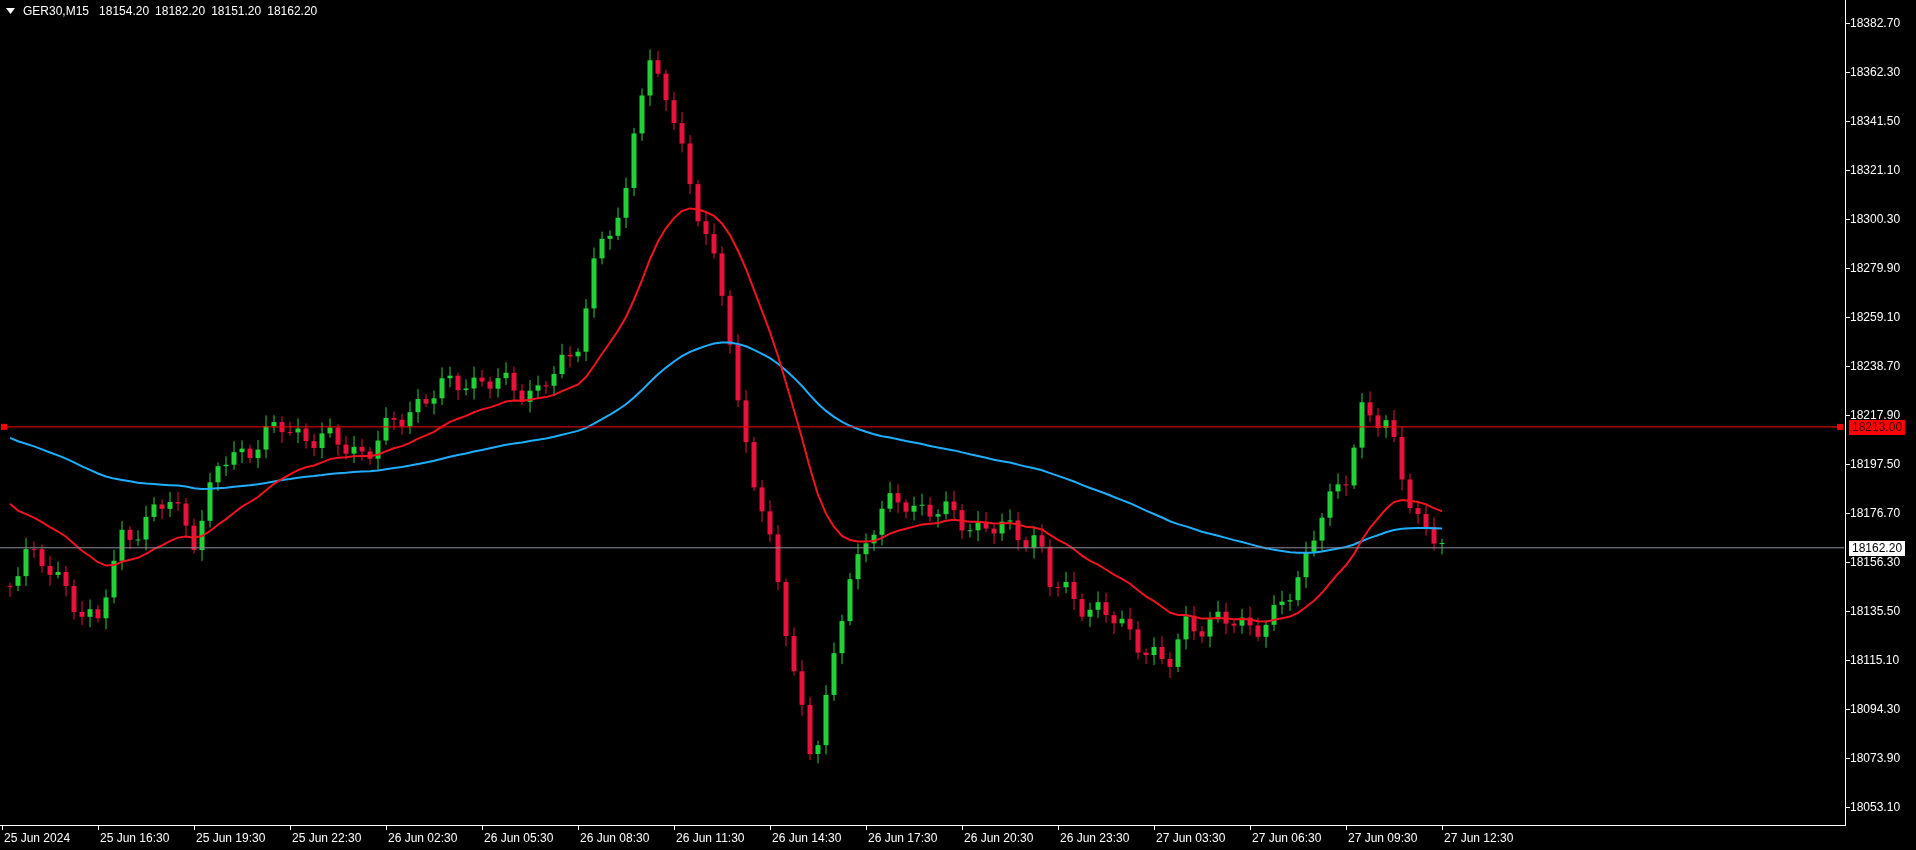 This screenshot has width=1916, height=850. Describe the element at coordinates (236, 11) in the screenshot. I see `price-value: 18151.20` at that location.